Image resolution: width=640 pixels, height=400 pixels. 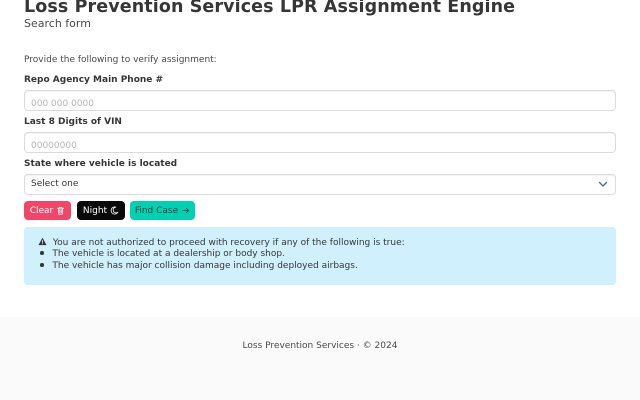 I want to click on phone-input, so click(x=313, y=104).